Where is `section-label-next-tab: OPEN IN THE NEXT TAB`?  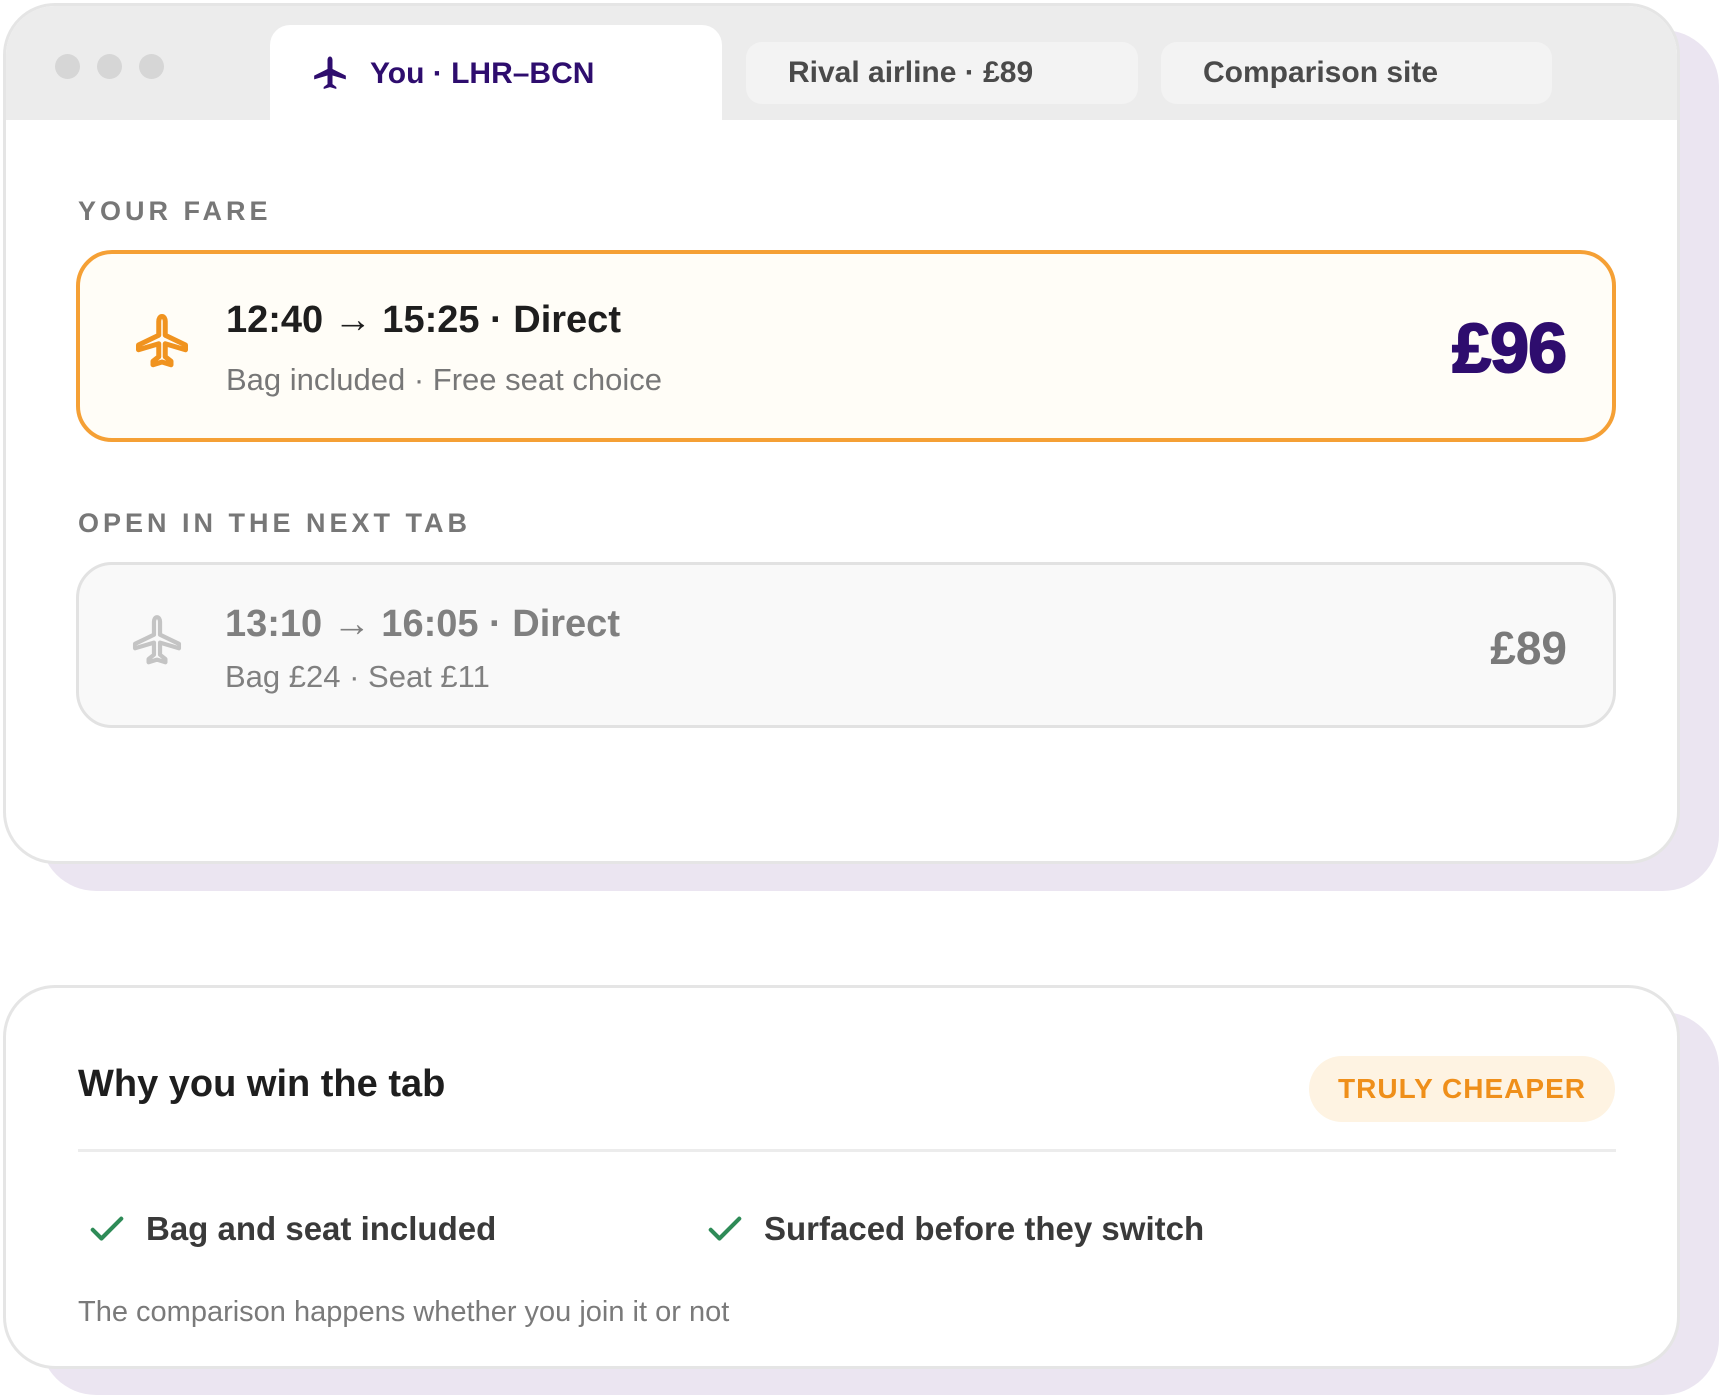 section-label-next-tab: OPEN IN THE NEXT TAB is located at coordinates (275, 523).